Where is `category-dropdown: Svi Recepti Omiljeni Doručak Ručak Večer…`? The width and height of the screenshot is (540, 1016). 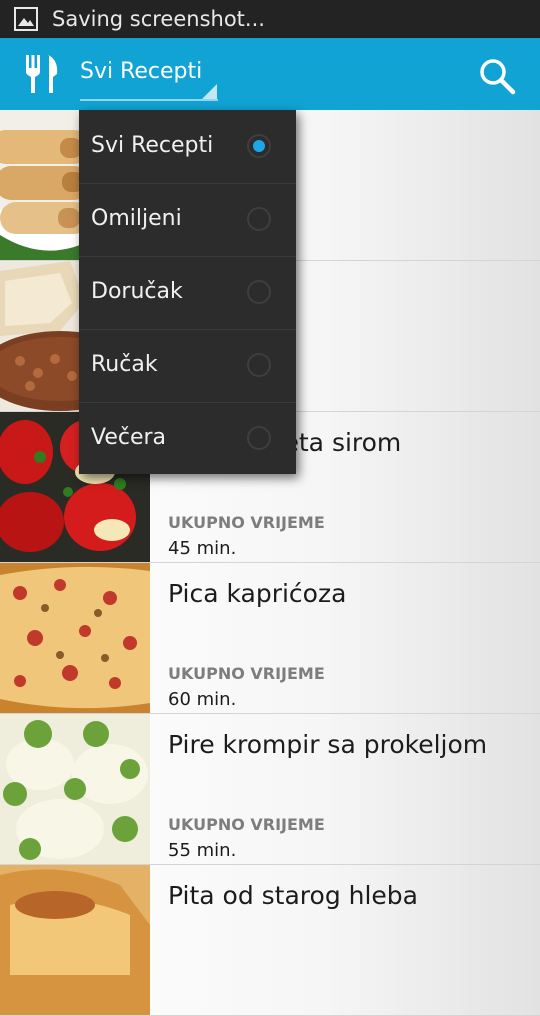
category-dropdown: Svi Recepti Omiljeni Doručak Ručak Večer… is located at coordinates (187, 292).